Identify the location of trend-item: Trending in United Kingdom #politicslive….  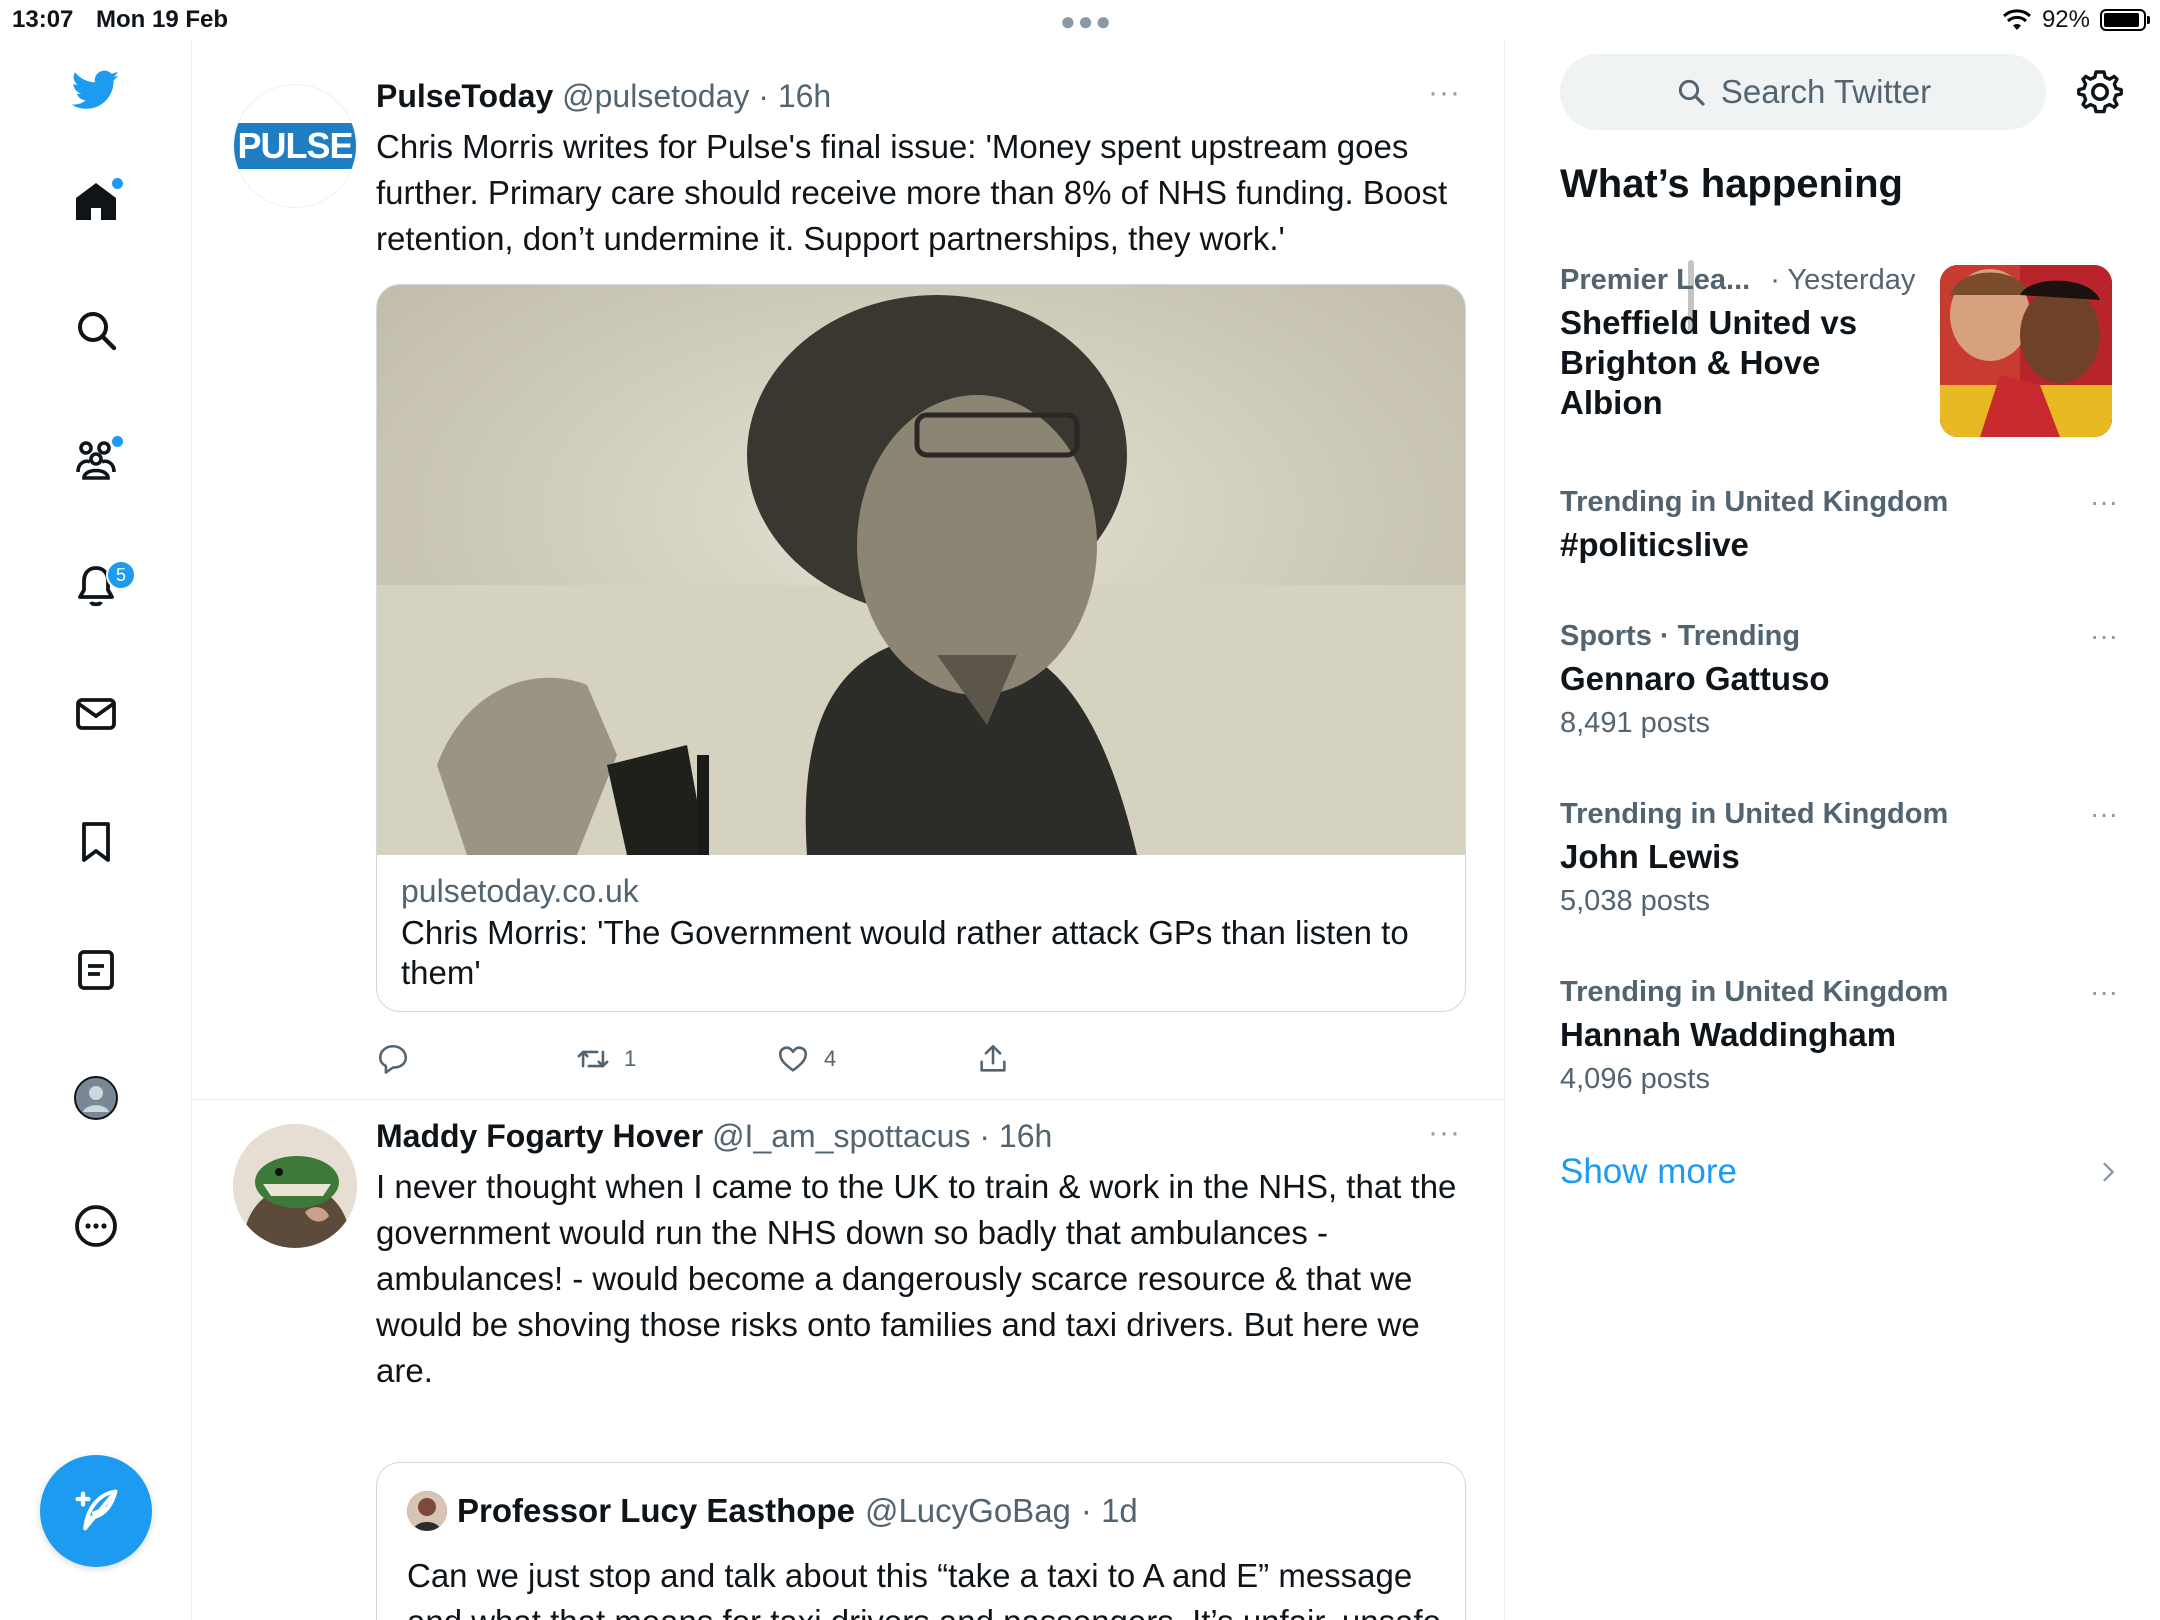
(1840, 525).